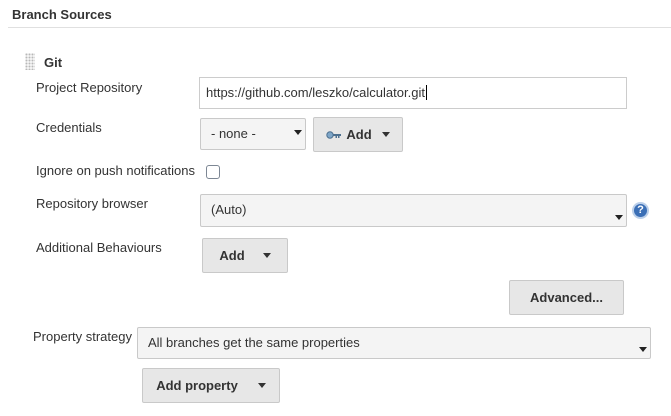 This screenshot has width=671, height=416. What do you see at coordinates (315, 92) in the screenshot?
I see `project-repository-value: https://github.com/leszko/calculator.git` at bounding box center [315, 92].